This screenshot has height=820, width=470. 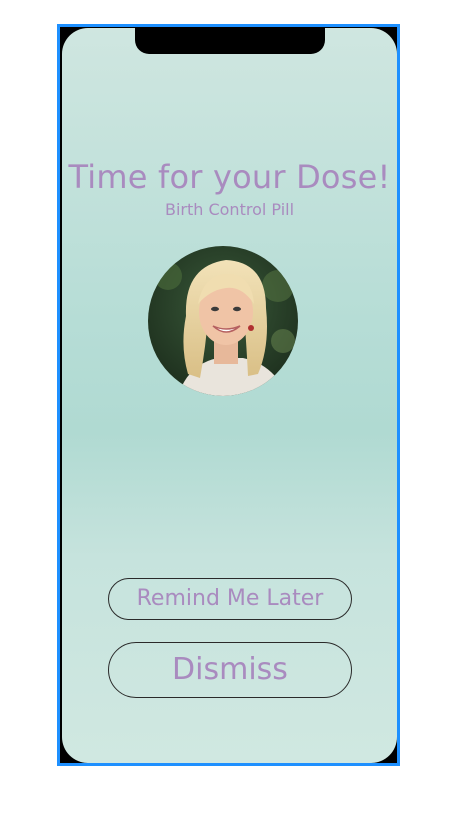 What do you see at coordinates (229, 177) in the screenshot?
I see `reminder-title: Time for your Dose!` at bounding box center [229, 177].